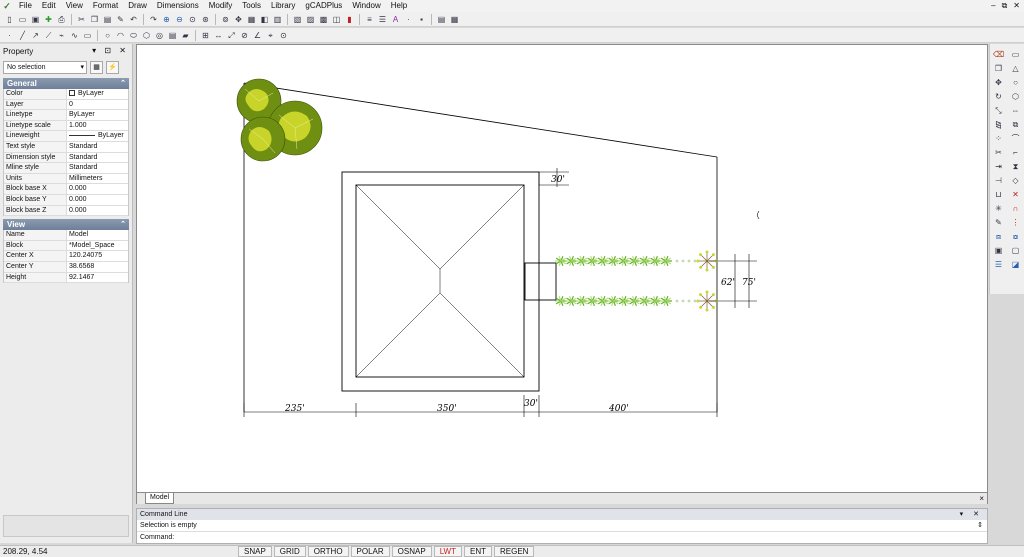  Describe the element at coordinates (9, 35) in the screenshot. I see `point-icon: ·` at that location.